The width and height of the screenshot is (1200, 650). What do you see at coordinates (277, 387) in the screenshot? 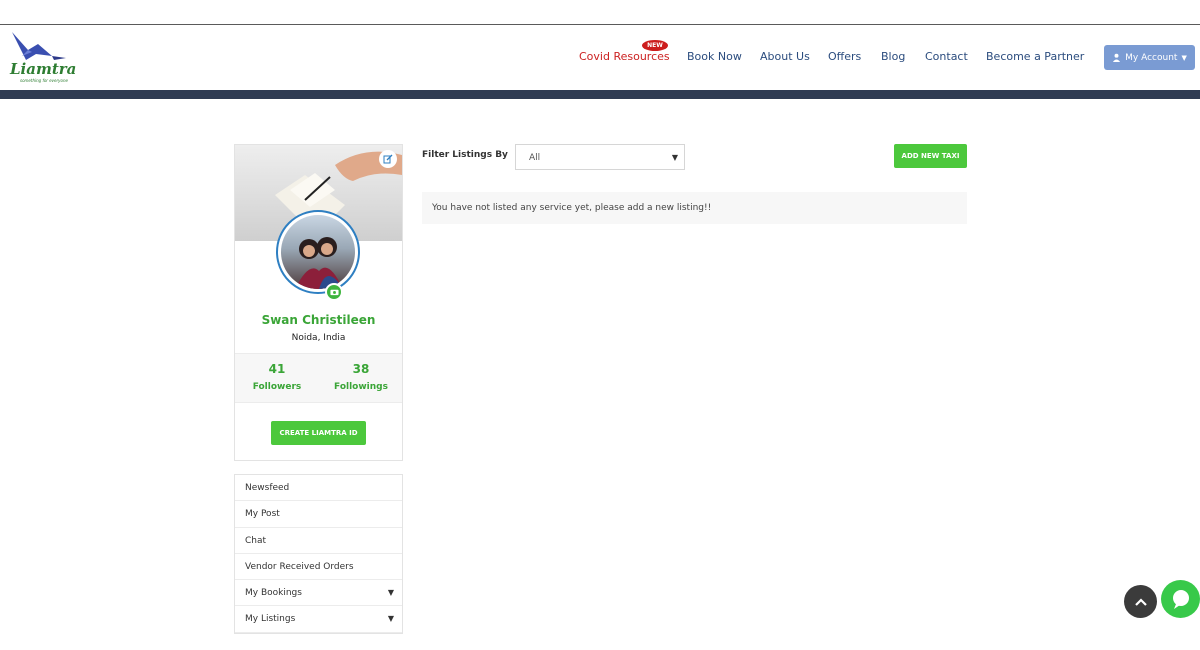
I see `followers-label: Followers` at bounding box center [277, 387].